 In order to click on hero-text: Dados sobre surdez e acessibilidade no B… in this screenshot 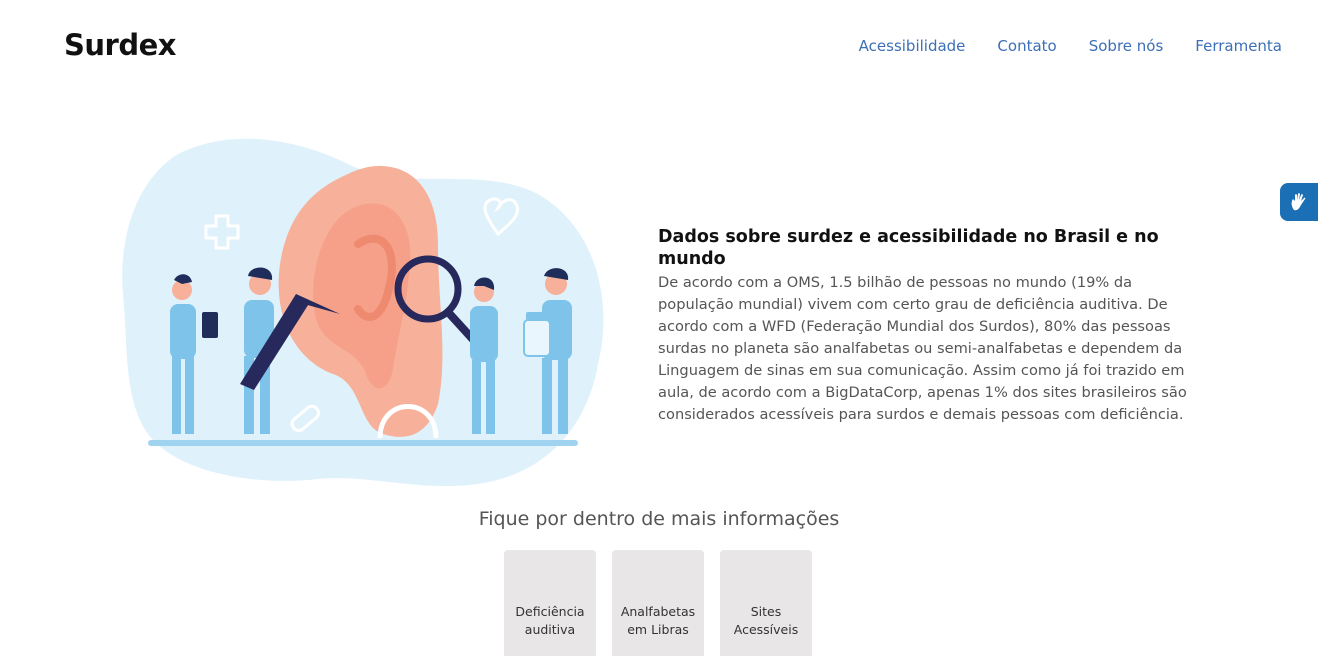, I will do `click(923, 326)`.